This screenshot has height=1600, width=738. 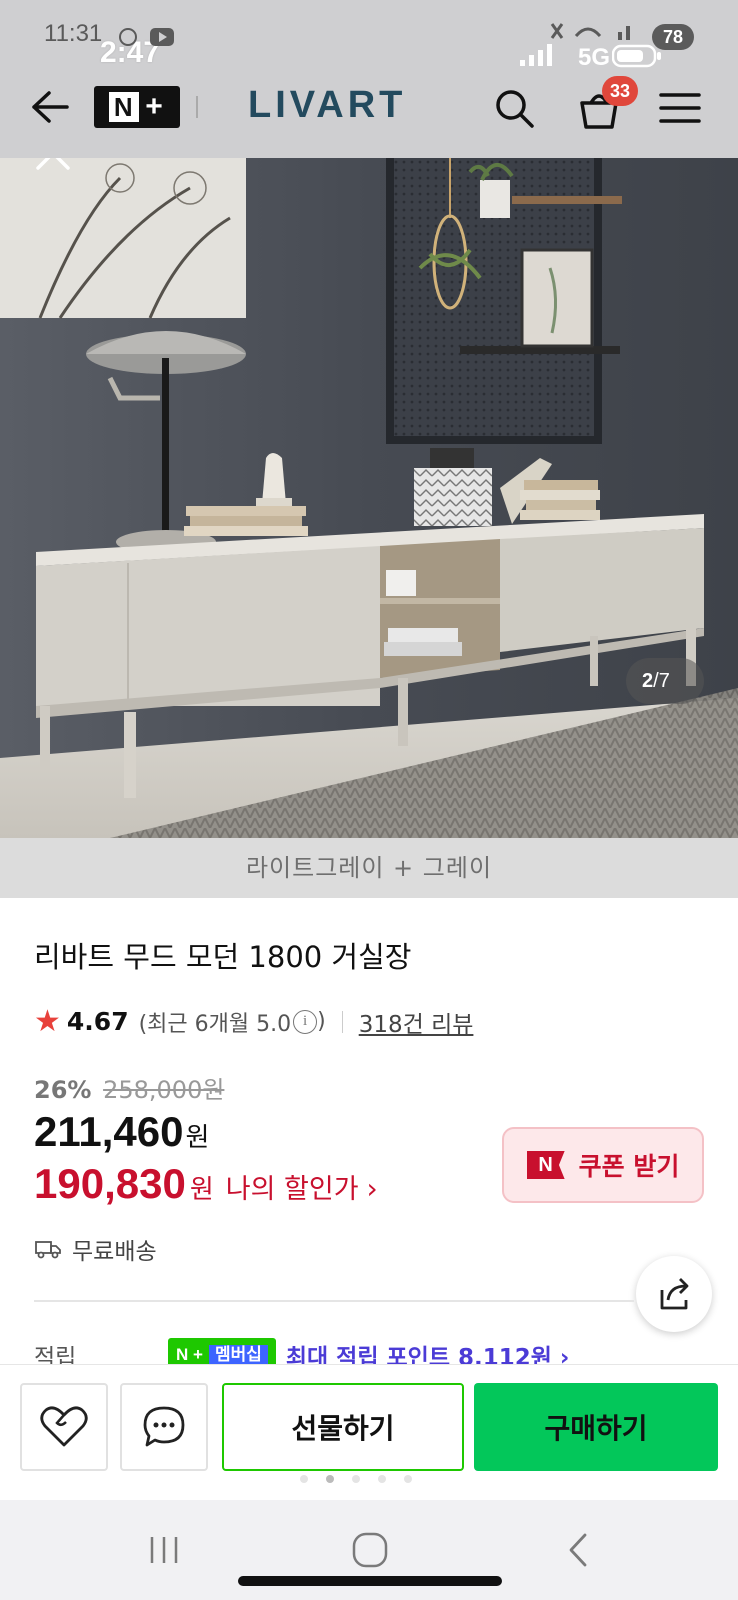 I want to click on search-icon, so click(x=515, y=109).